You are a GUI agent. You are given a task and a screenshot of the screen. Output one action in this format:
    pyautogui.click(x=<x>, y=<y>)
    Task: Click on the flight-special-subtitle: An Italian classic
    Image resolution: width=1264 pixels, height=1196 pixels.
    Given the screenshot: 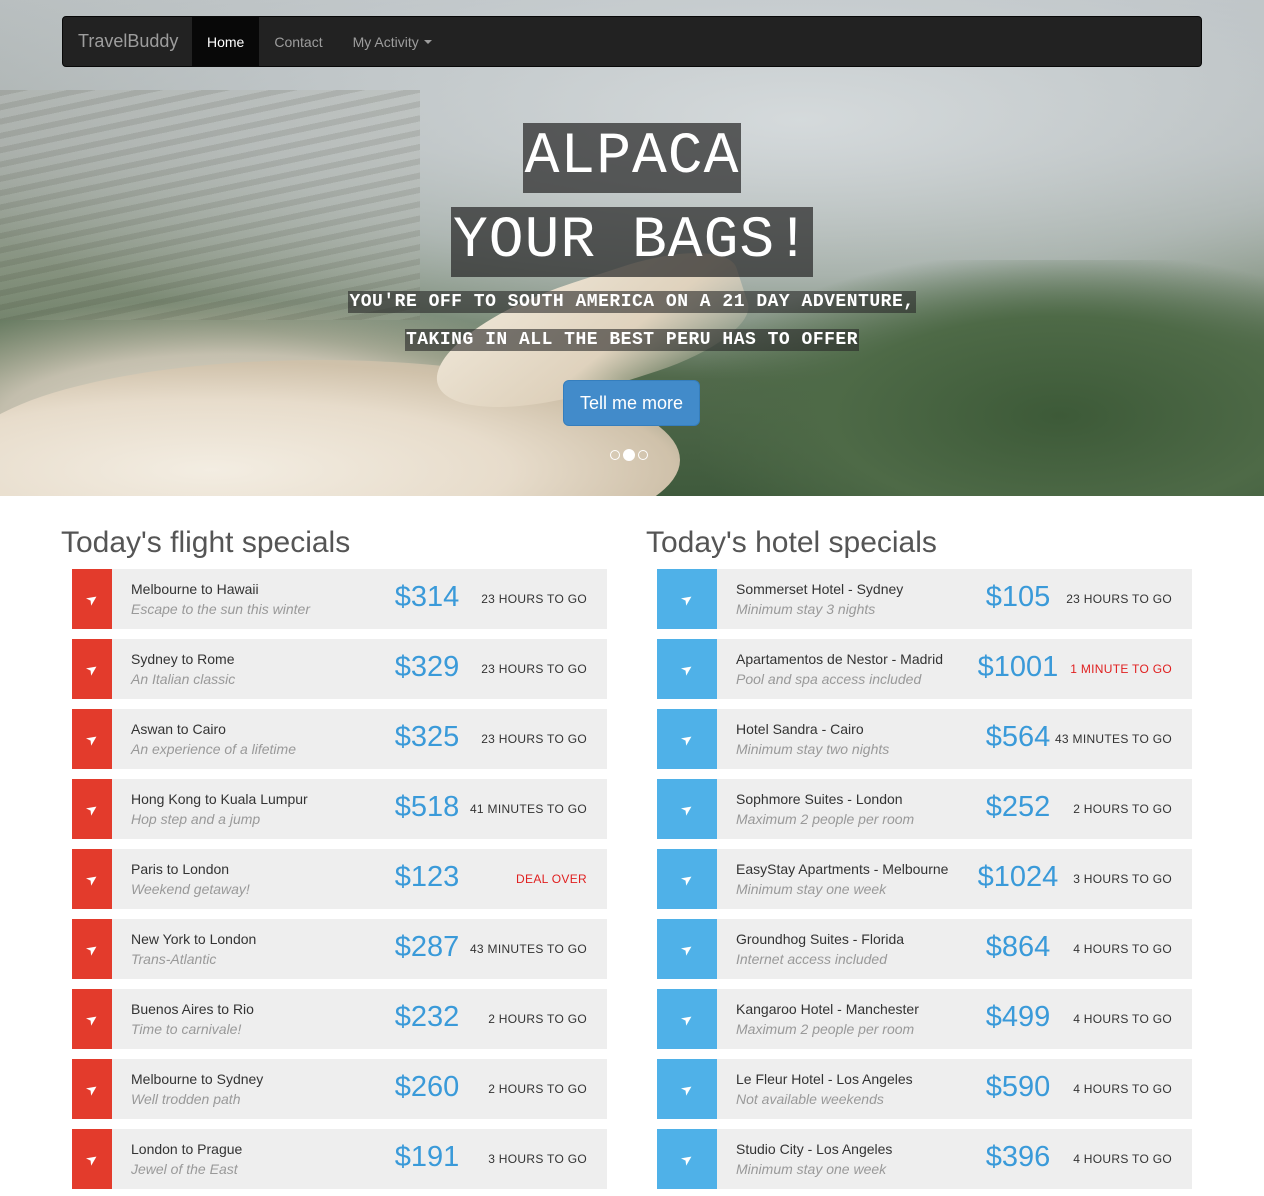 What is the action you would take?
    pyautogui.click(x=183, y=679)
    